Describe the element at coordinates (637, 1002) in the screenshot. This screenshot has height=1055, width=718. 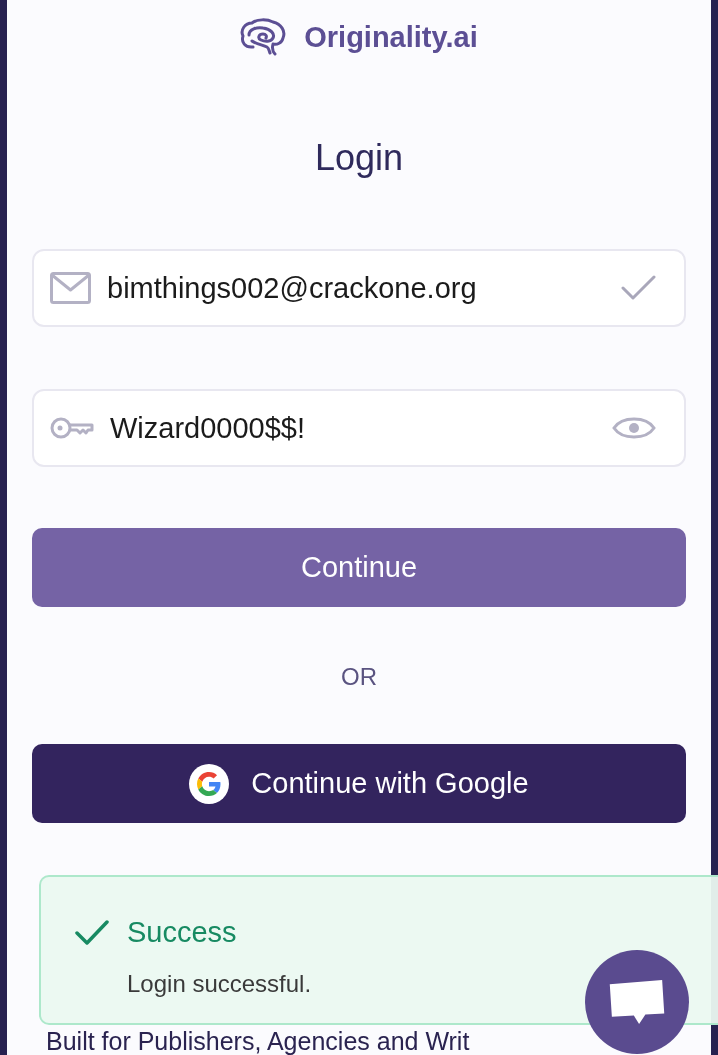
I see `speech-bubble-icon` at that location.